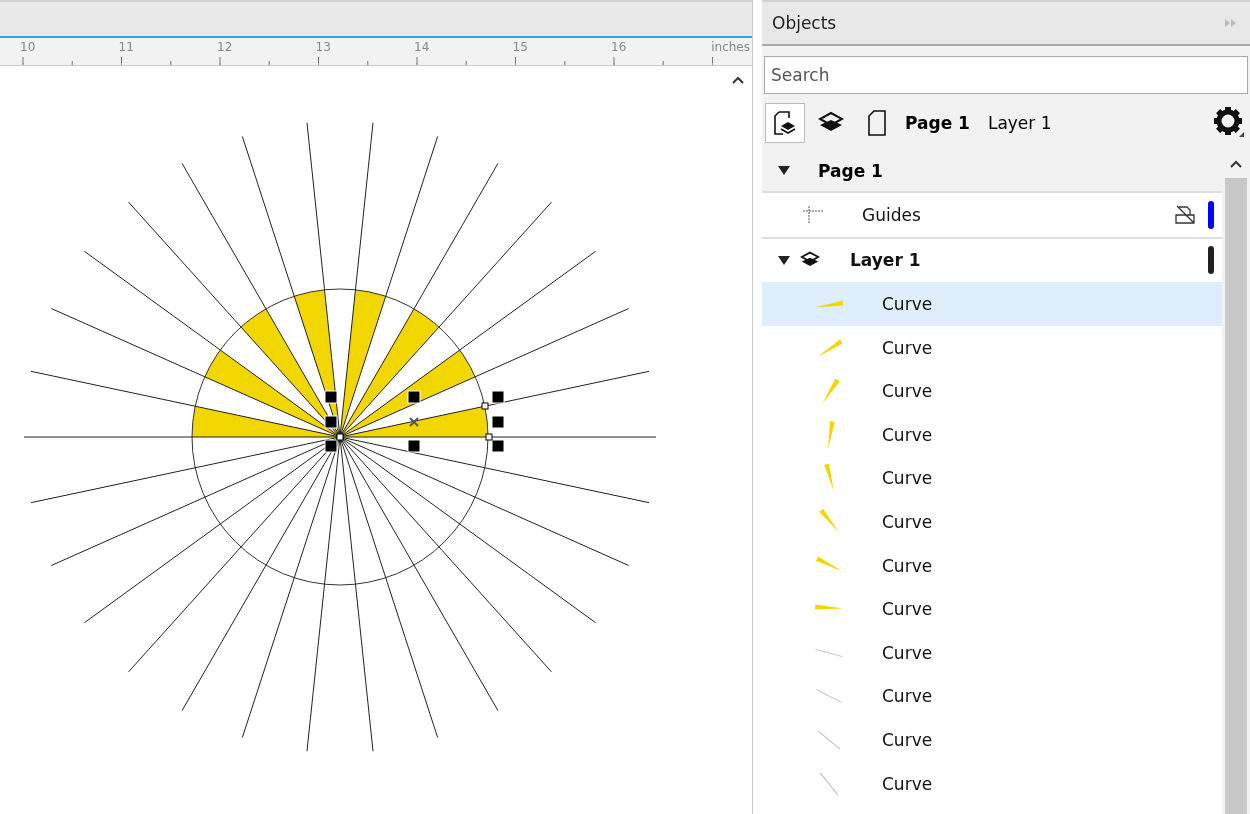  Describe the element at coordinates (730, 46) in the screenshot. I see `ruler-unit: inches` at that location.